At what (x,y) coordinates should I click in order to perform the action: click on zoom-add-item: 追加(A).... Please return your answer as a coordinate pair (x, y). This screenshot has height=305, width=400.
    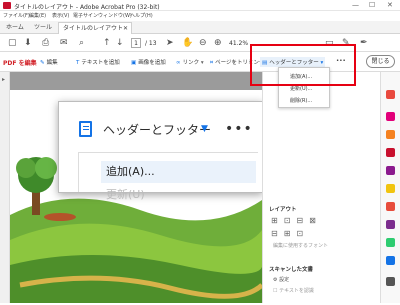
    Looking at the image, I should click on (178, 172).